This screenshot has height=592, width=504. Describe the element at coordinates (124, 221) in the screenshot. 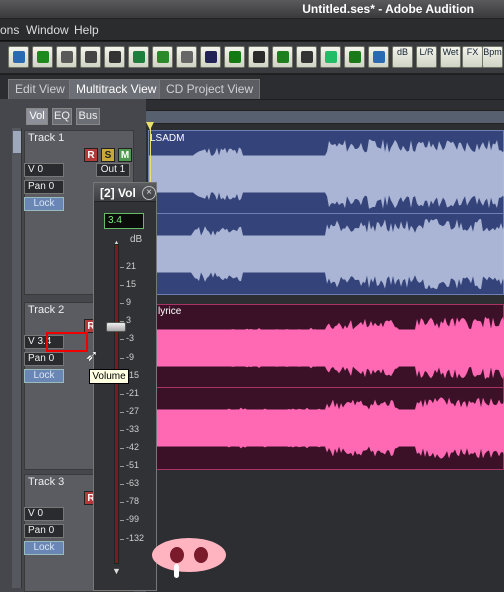

I see `volume-value-display: 3.4` at that location.